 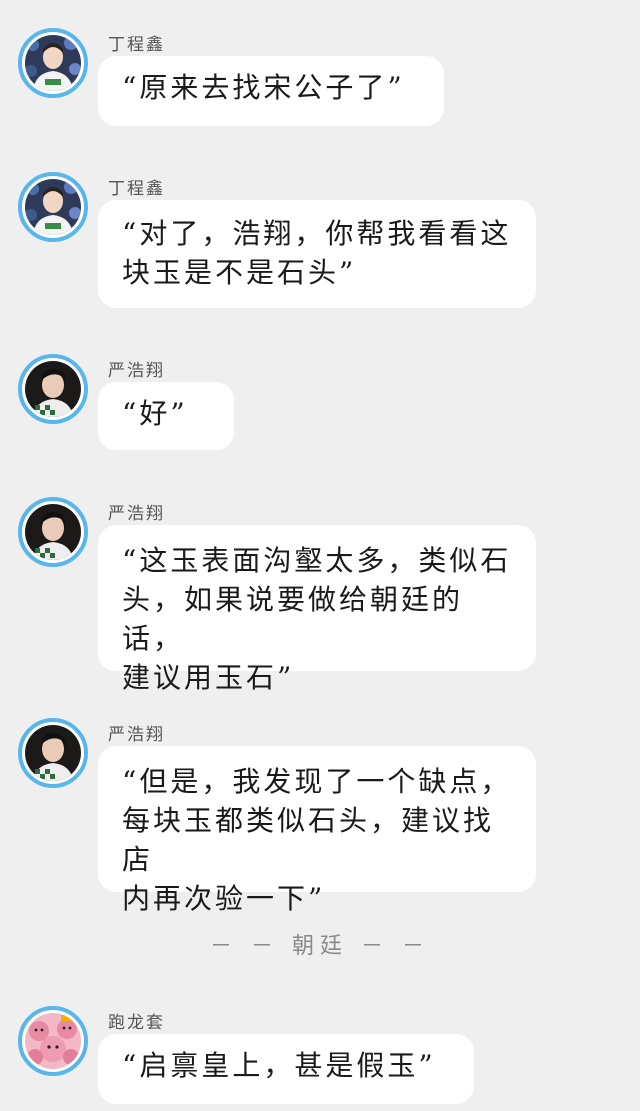 What do you see at coordinates (317, 254) in the screenshot?
I see `message-bubble: “对了，浩翔，你帮我看看这 块玉是不是石头”` at bounding box center [317, 254].